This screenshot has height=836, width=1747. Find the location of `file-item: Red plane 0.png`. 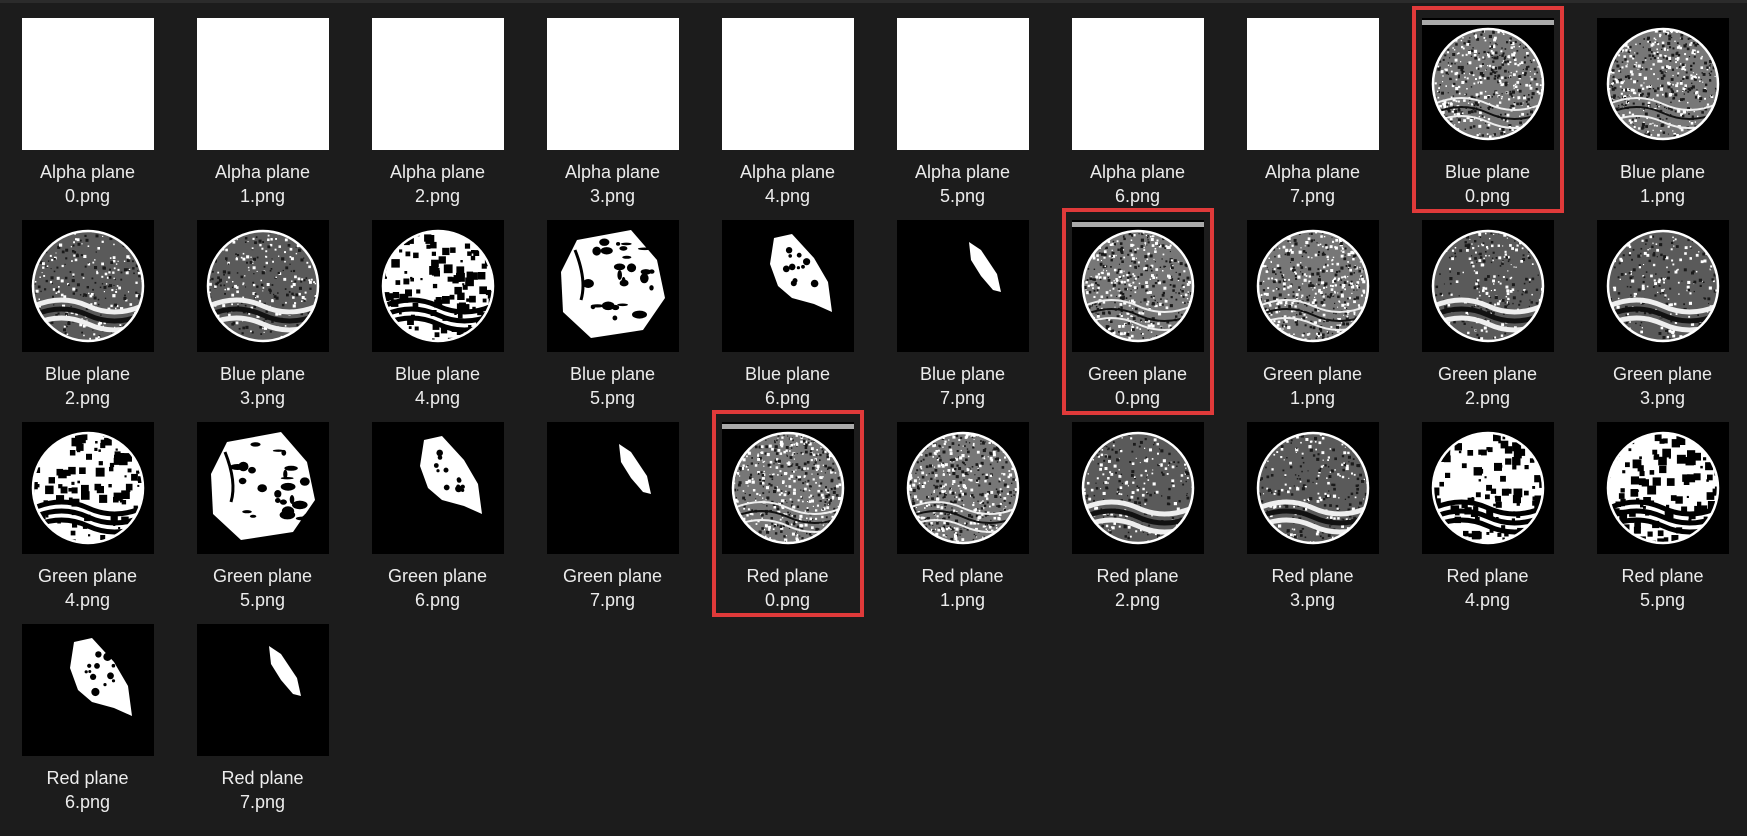

file-item: Red plane 0.png is located at coordinates (787, 508).